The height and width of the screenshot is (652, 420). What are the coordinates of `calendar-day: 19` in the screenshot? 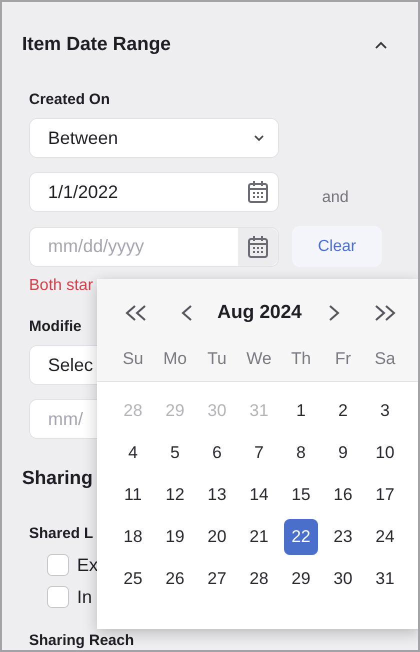 It's located at (175, 537).